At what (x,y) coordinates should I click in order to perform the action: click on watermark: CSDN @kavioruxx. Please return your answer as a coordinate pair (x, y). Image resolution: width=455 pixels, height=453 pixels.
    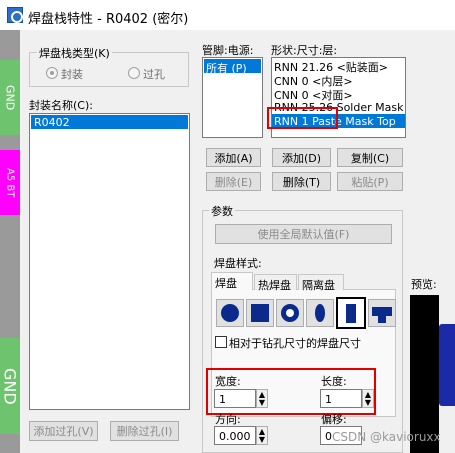
    Looking at the image, I should click on (386, 437).